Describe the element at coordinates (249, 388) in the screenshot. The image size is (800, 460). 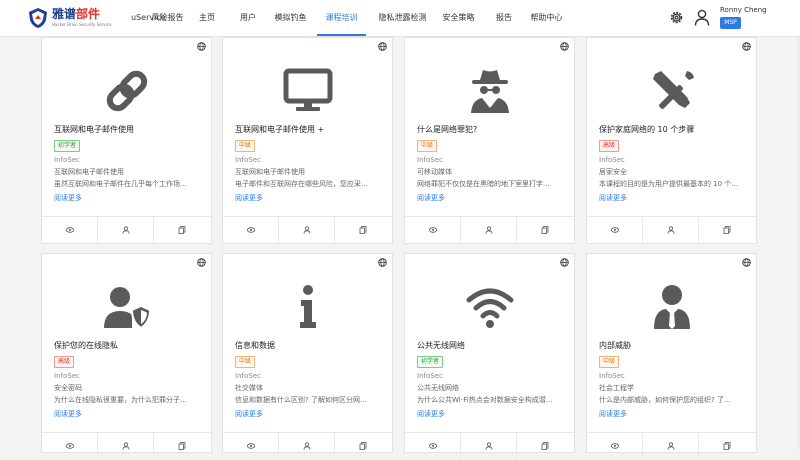
I see `course-category: 社交媒体` at that location.